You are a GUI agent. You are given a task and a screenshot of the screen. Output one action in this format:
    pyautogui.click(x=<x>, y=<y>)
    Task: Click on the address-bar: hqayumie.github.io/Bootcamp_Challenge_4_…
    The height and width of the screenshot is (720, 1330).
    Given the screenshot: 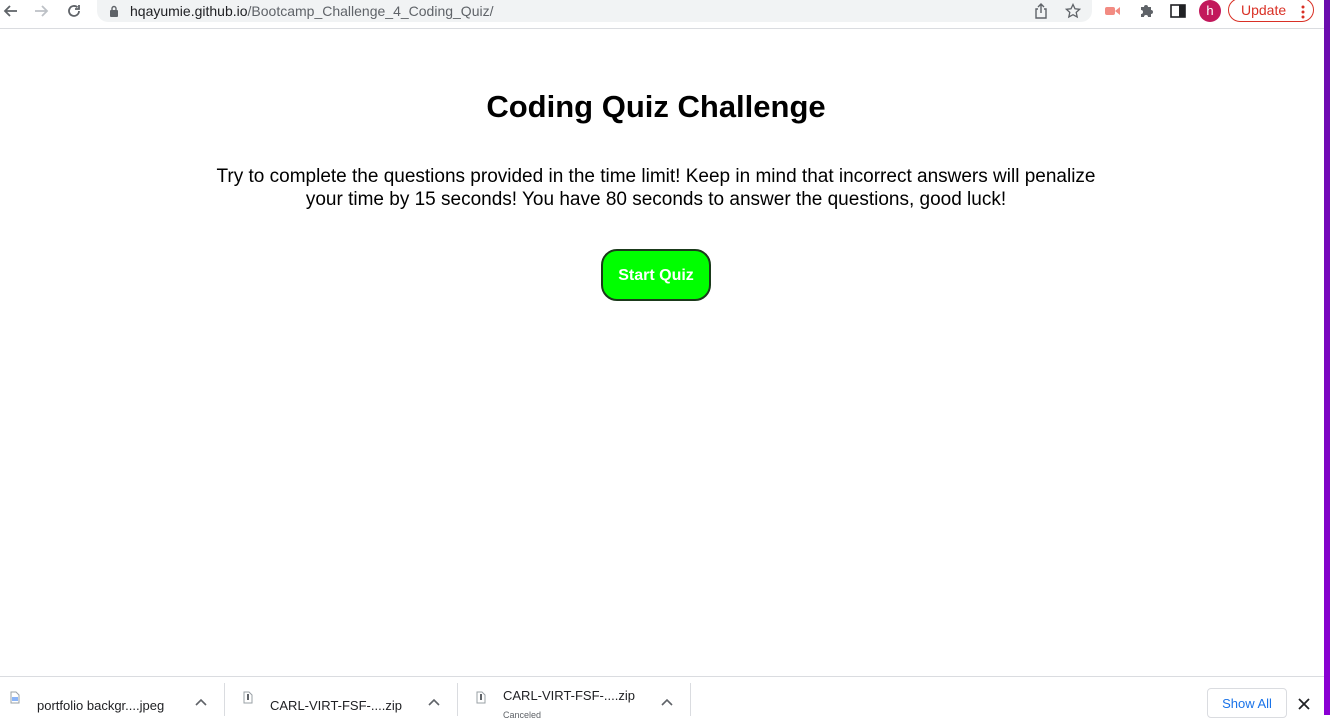 What is the action you would take?
    pyautogui.click(x=594, y=11)
    